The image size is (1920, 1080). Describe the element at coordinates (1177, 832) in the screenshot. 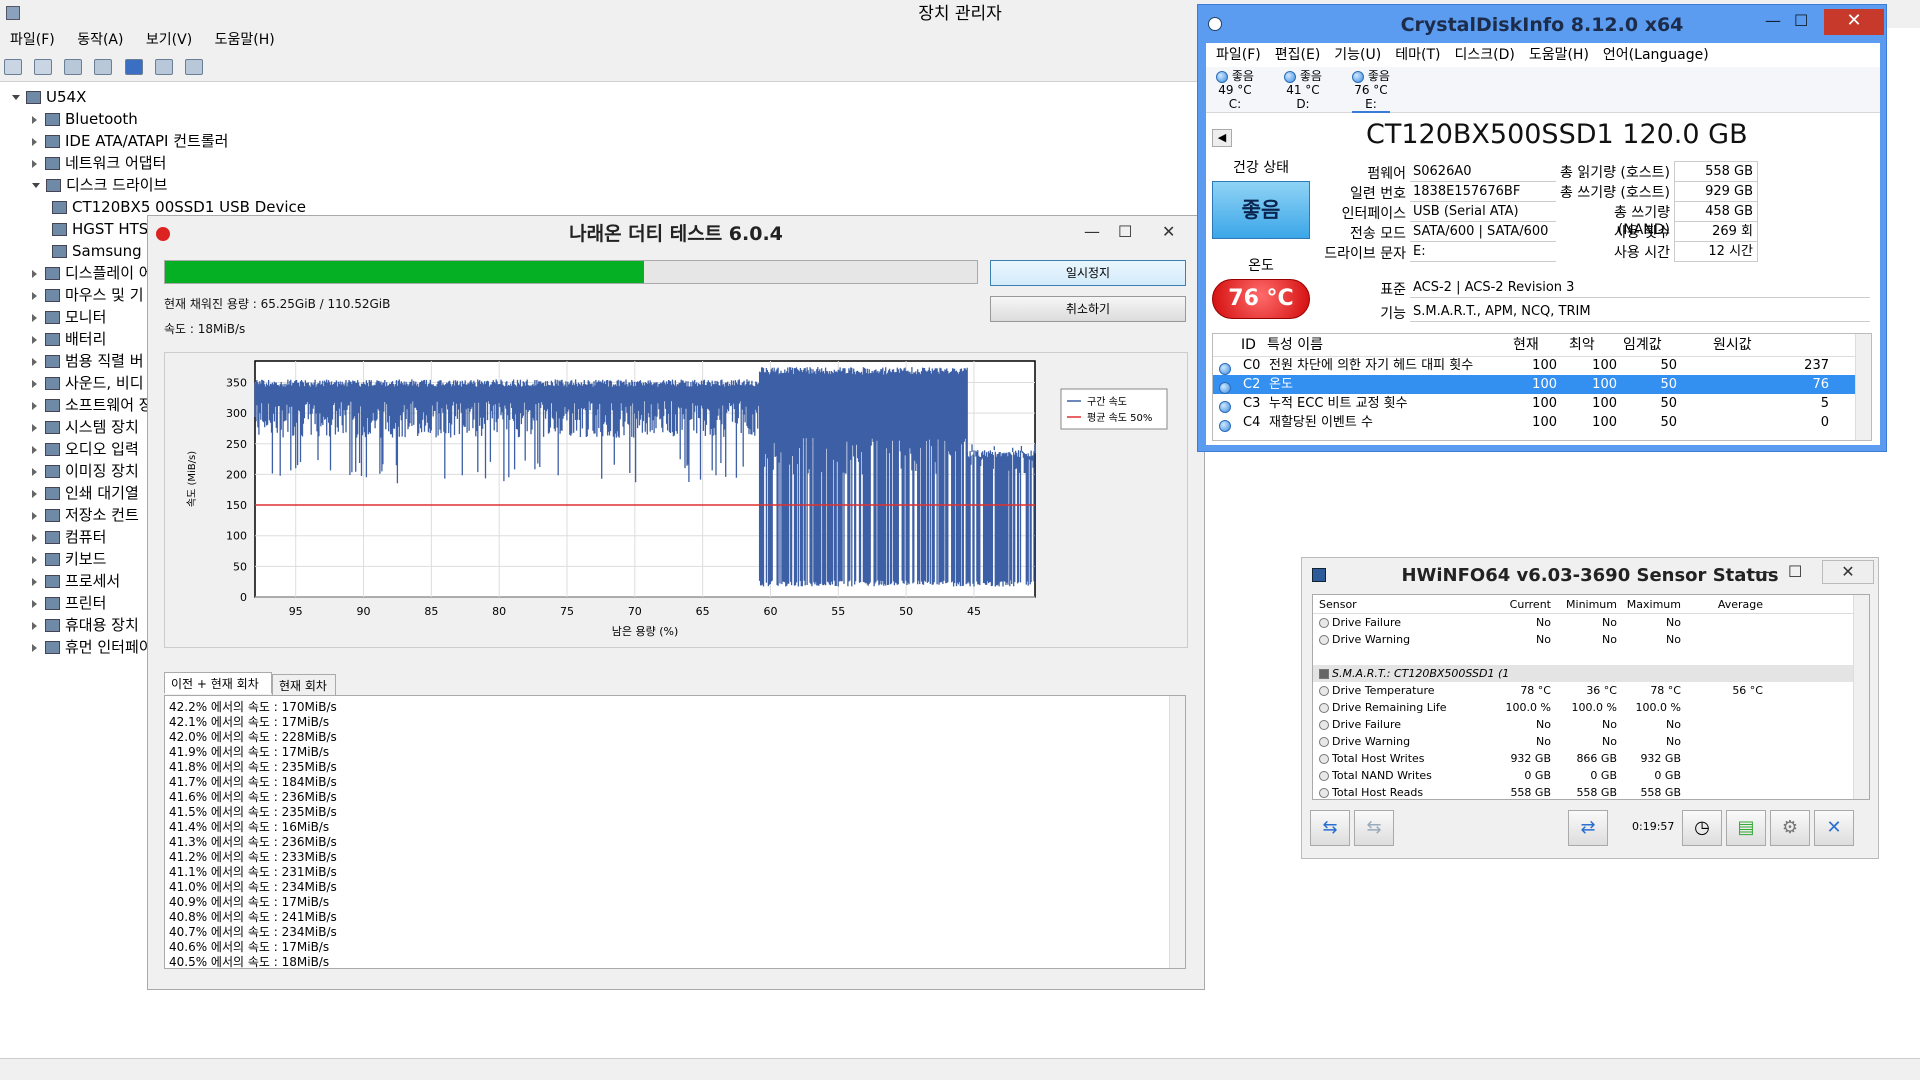

I see `log-scrollbar` at that location.